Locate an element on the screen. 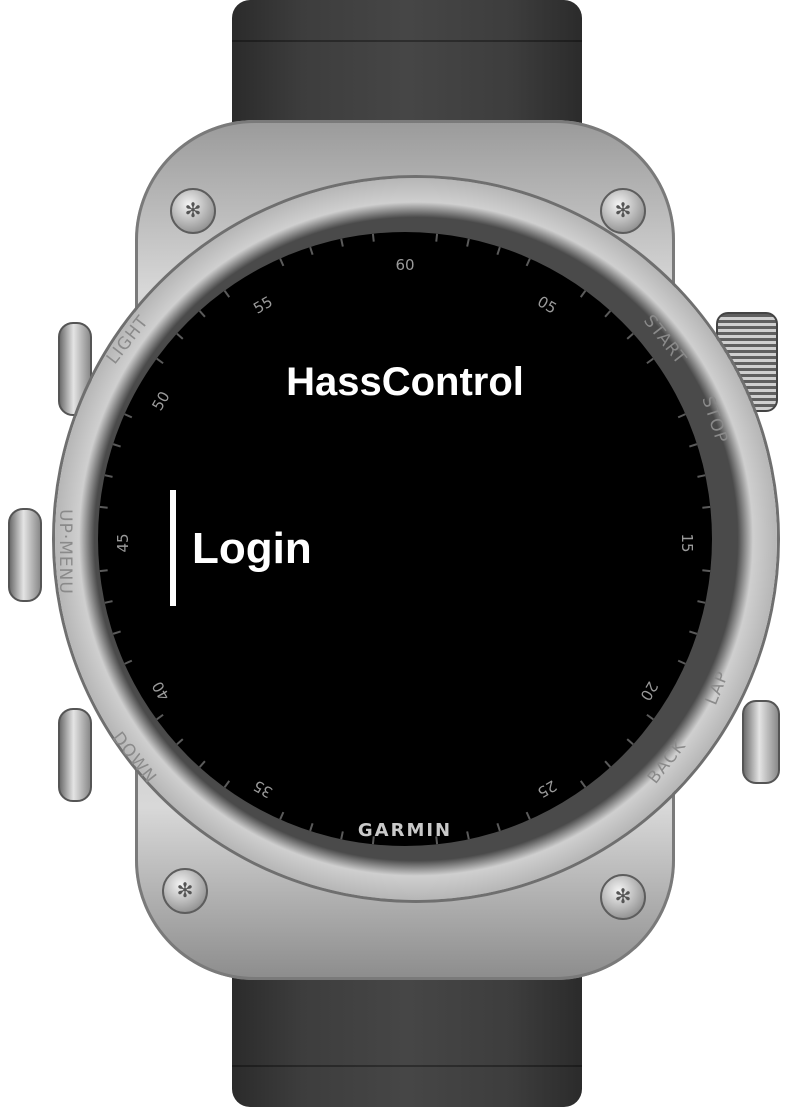 The image size is (807, 1107). dial-number: 60 is located at coordinates (405, 265).